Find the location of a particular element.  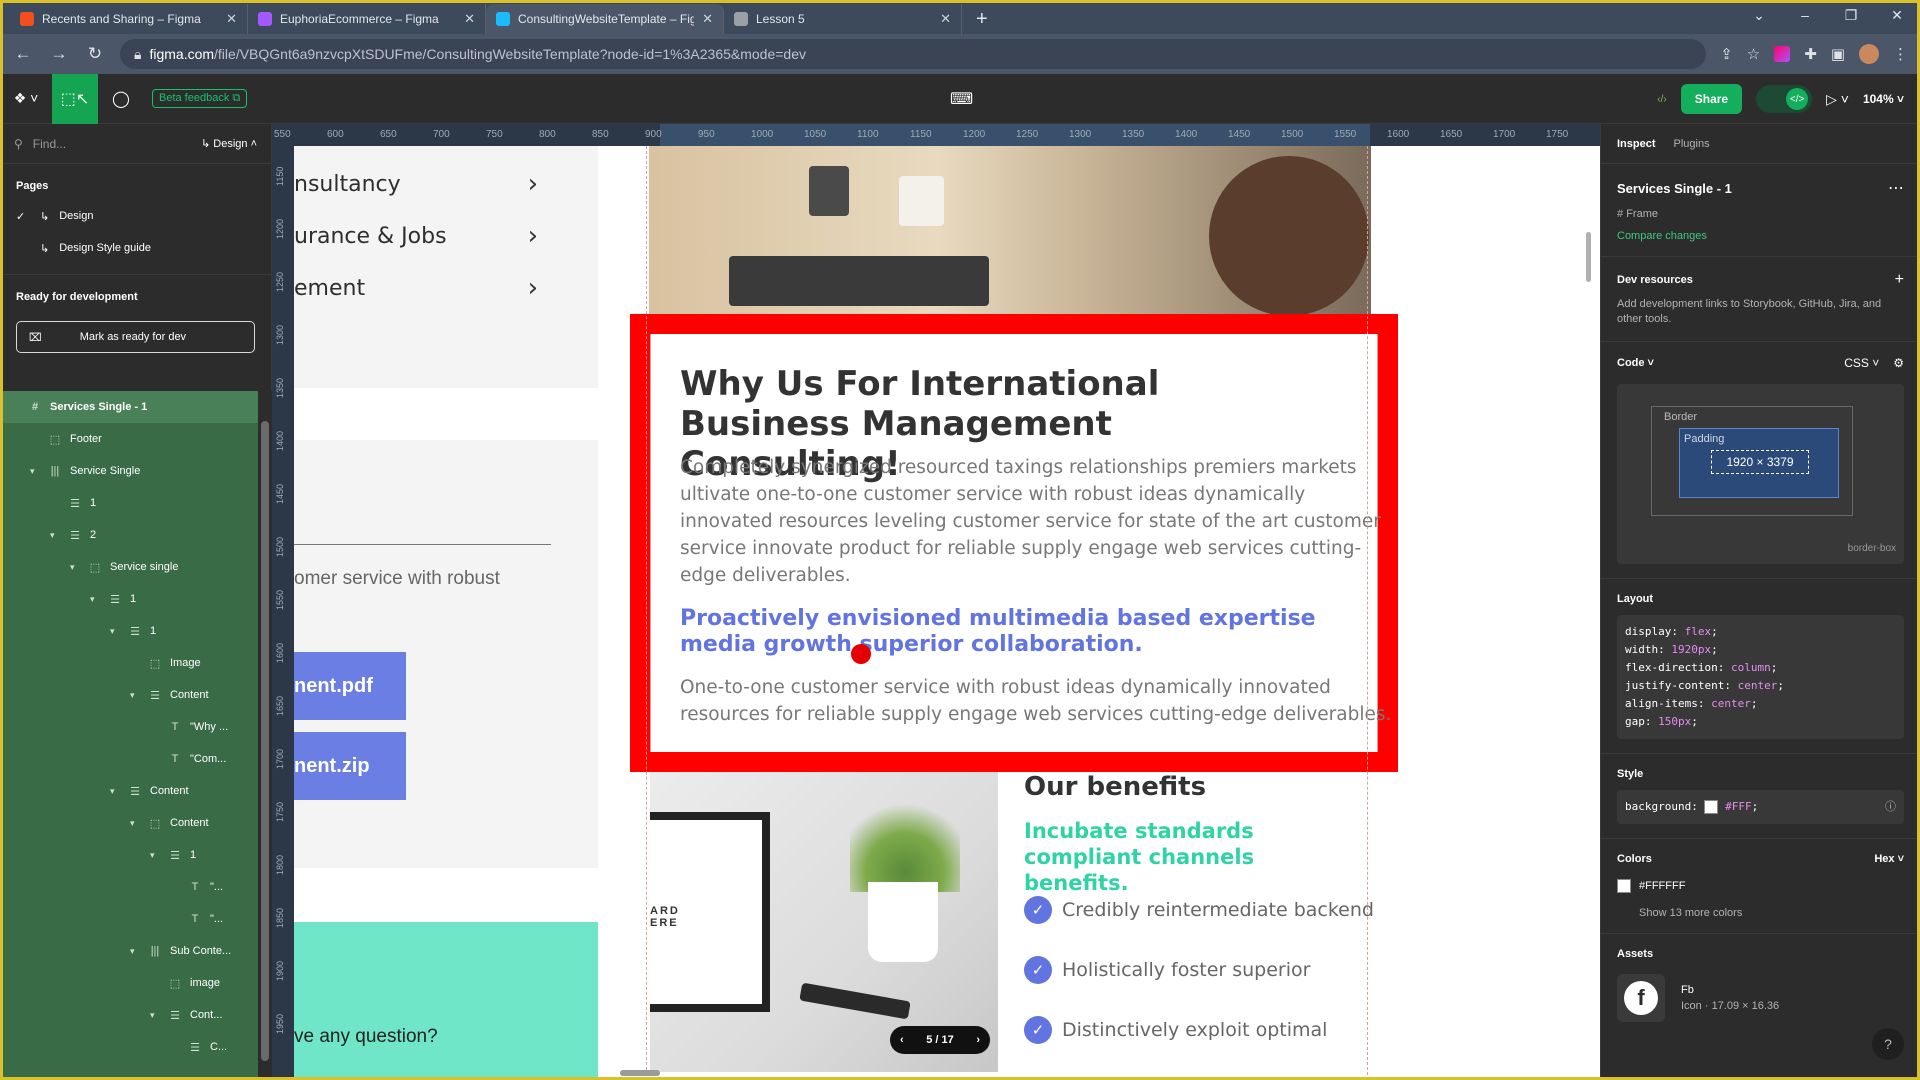

code-heading: Code ˅ is located at coordinates (1635, 363).